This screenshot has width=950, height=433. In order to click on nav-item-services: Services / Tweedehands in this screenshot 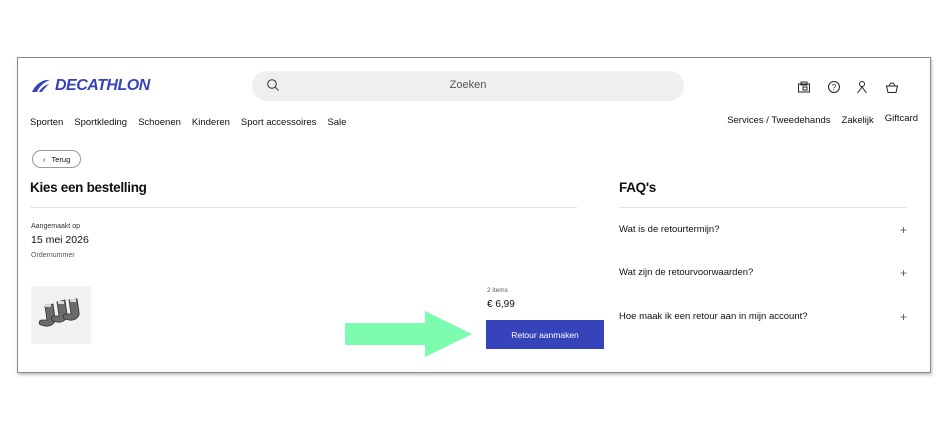, I will do `click(778, 120)`.